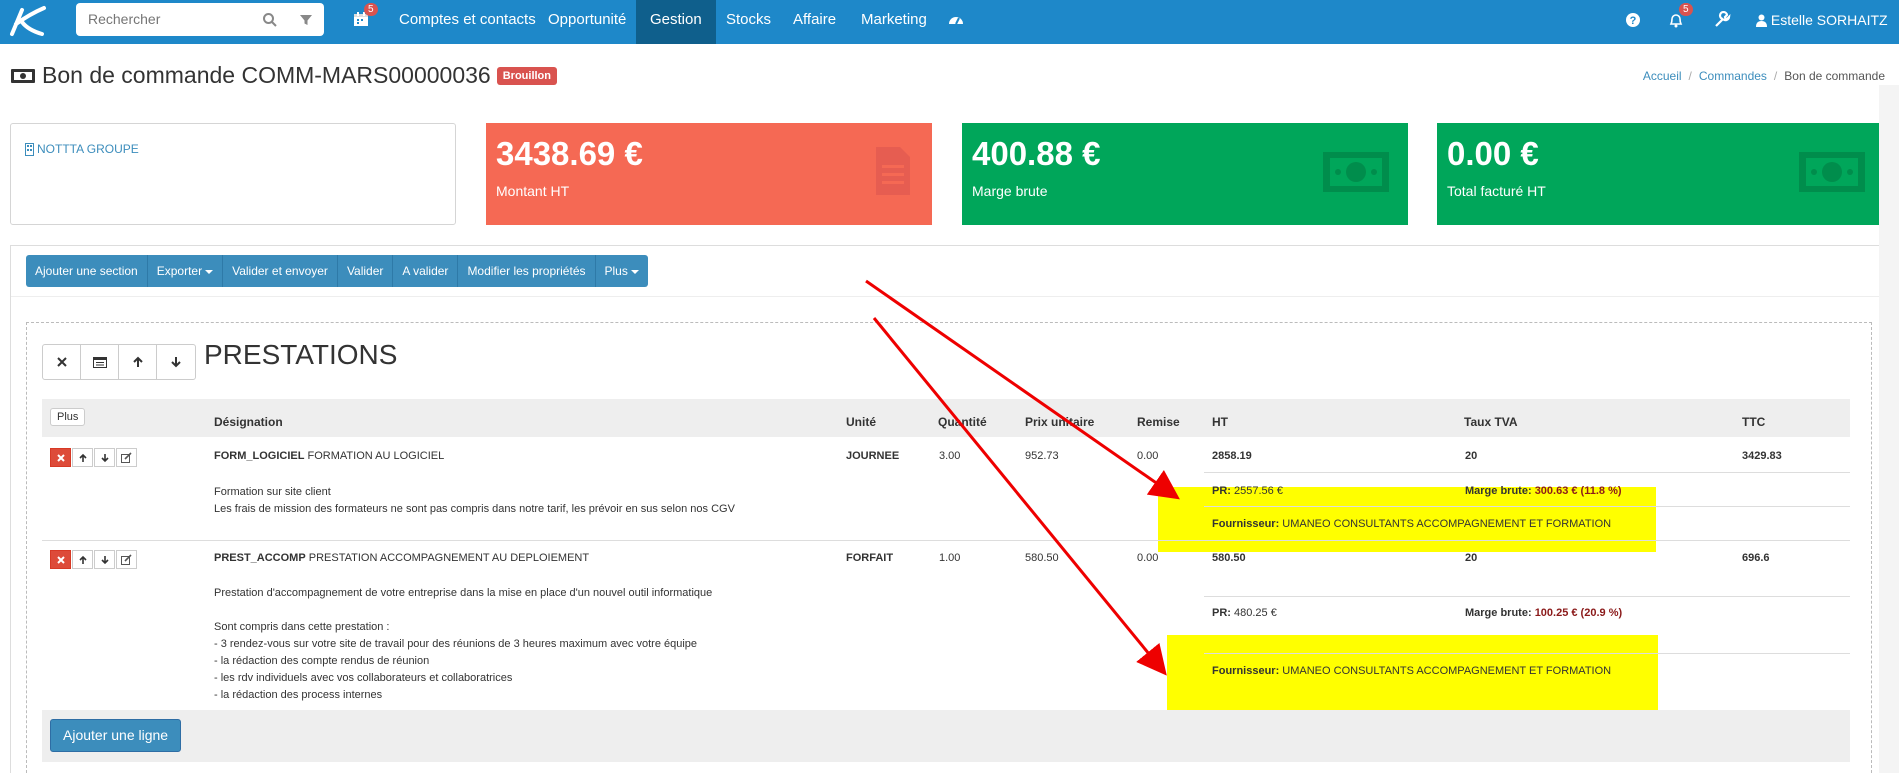 This screenshot has height=773, width=1899. I want to click on filter-icon, so click(306, 20).